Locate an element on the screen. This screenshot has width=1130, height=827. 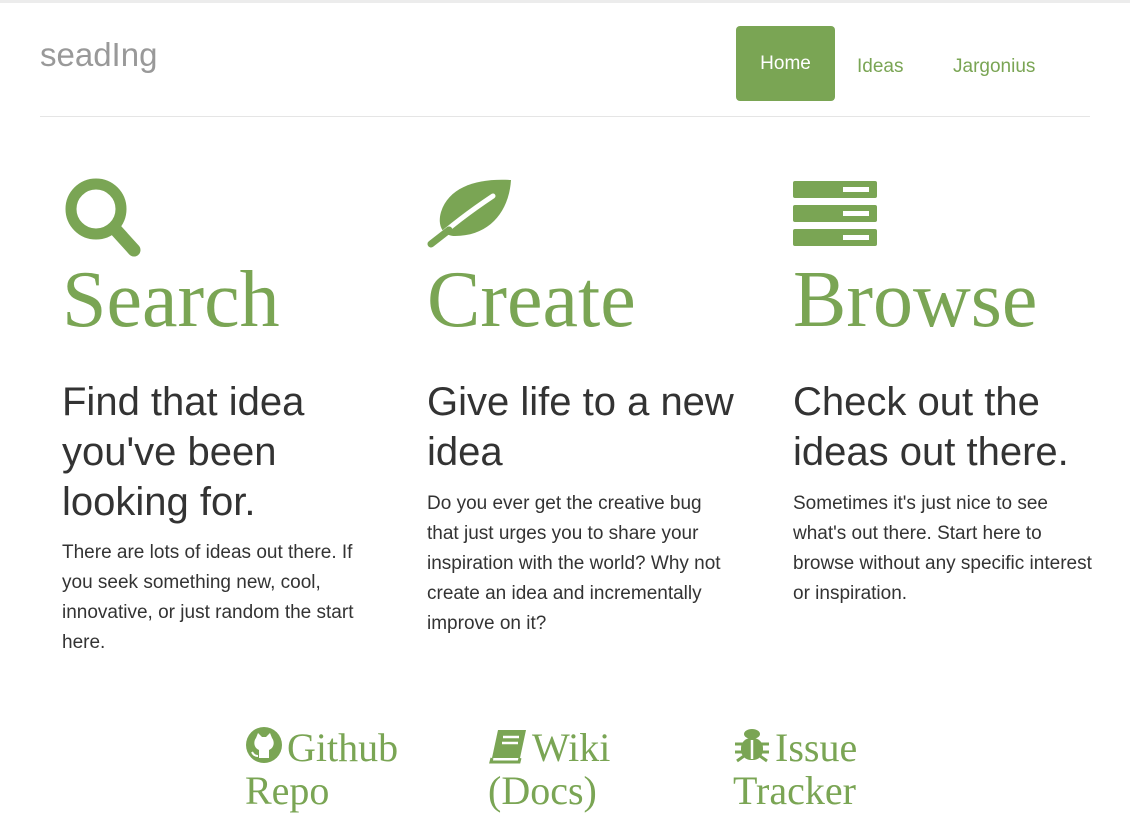
leaf-icon is located at coordinates (469, 213).